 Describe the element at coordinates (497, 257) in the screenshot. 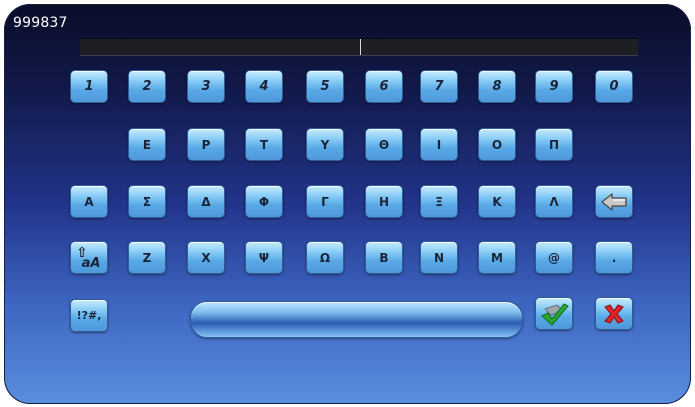

I see `key-mu: Μ` at that location.